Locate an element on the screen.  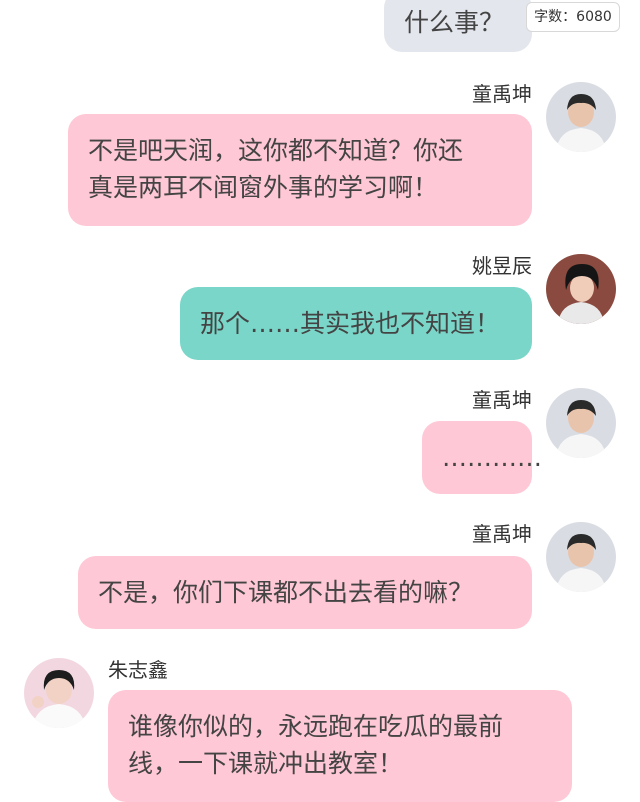
message-line: 真是两耳不闻窗外事的学习啊！ is located at coordinates (263, 187).